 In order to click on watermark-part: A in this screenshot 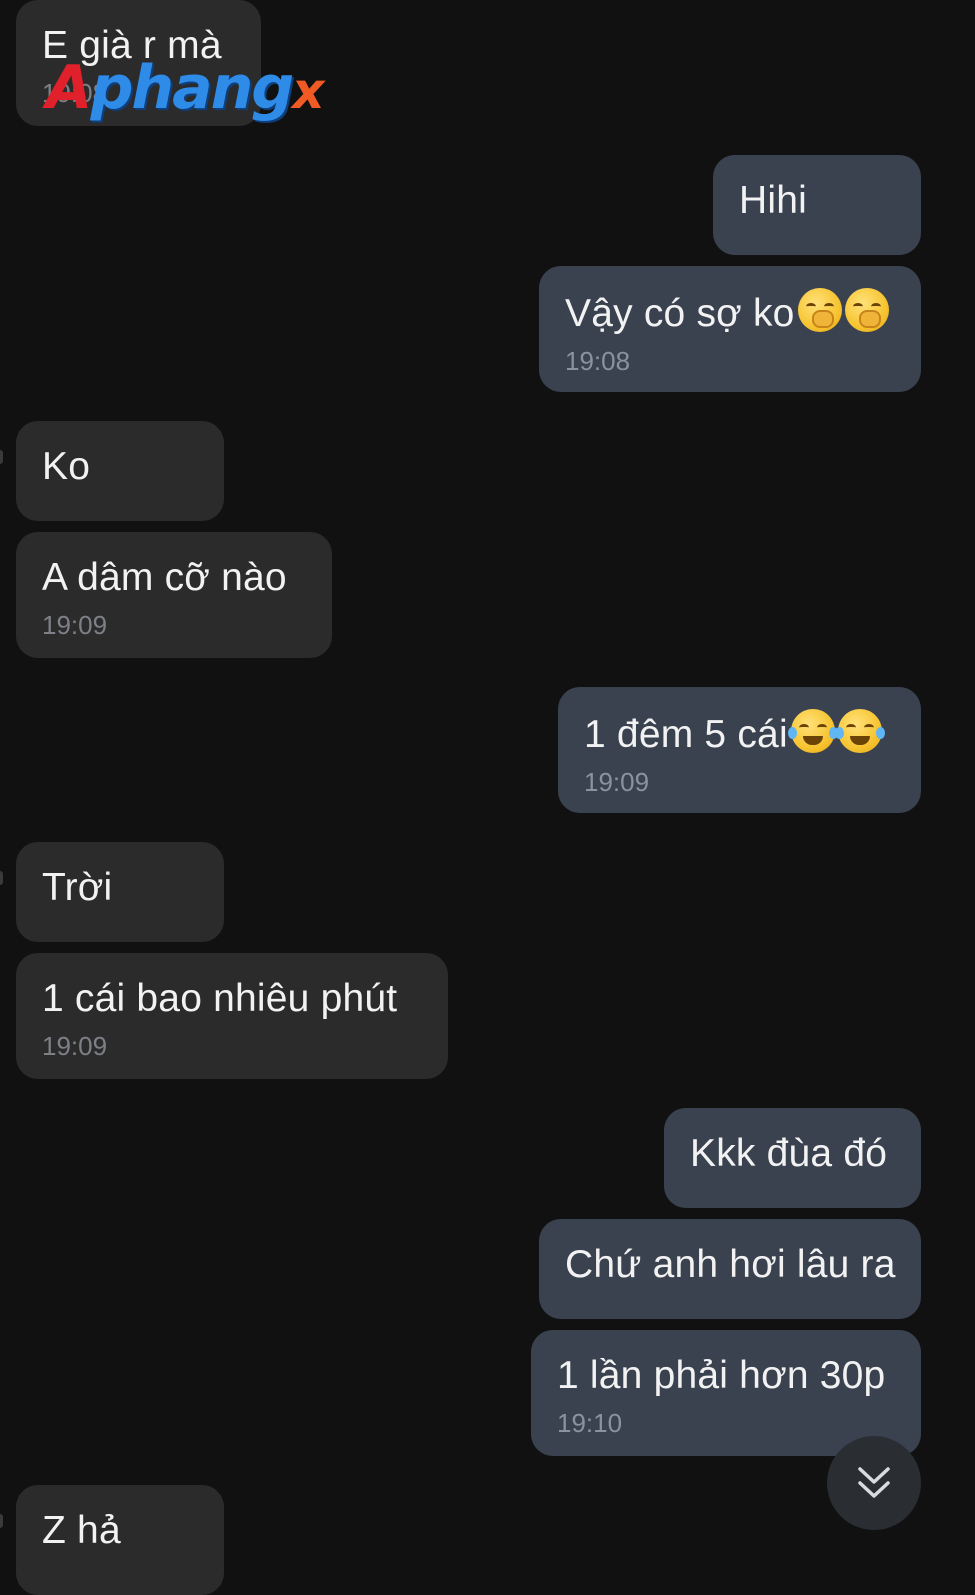, I will do `click(69, 88)`.